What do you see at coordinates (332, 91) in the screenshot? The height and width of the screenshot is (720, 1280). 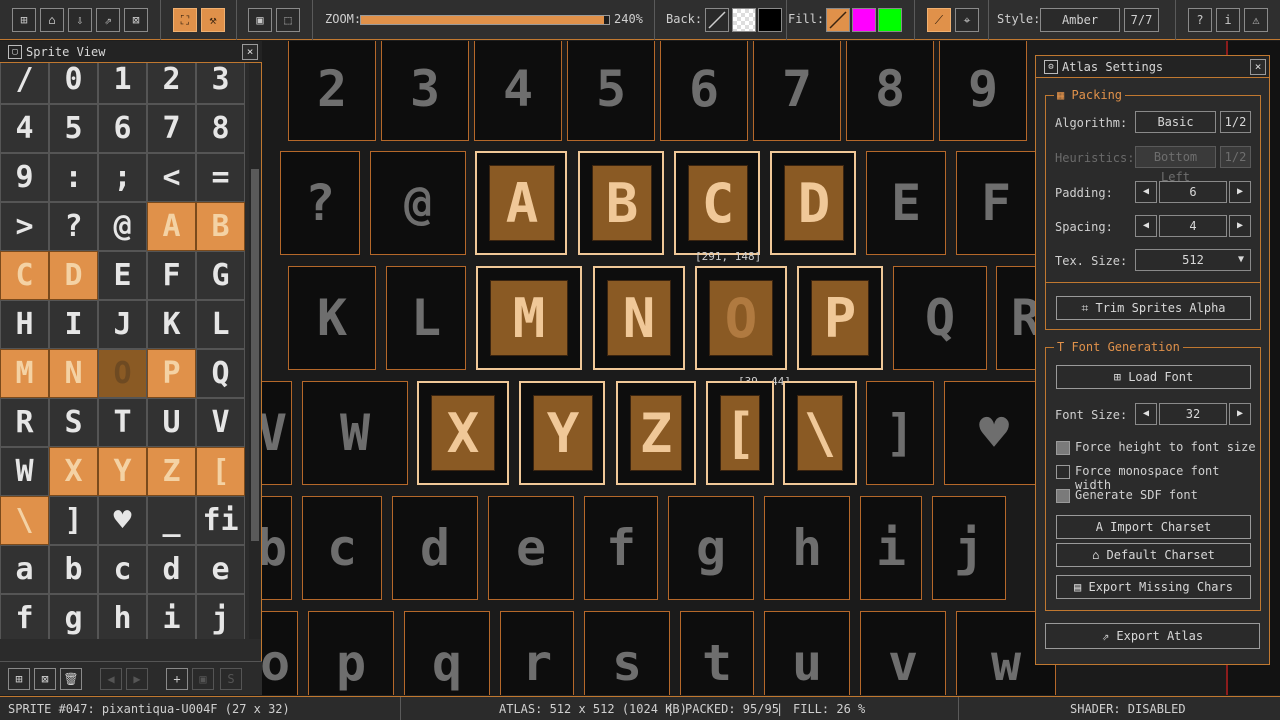 I see `atlas-cell: 2` at bounding box center [332, 91].